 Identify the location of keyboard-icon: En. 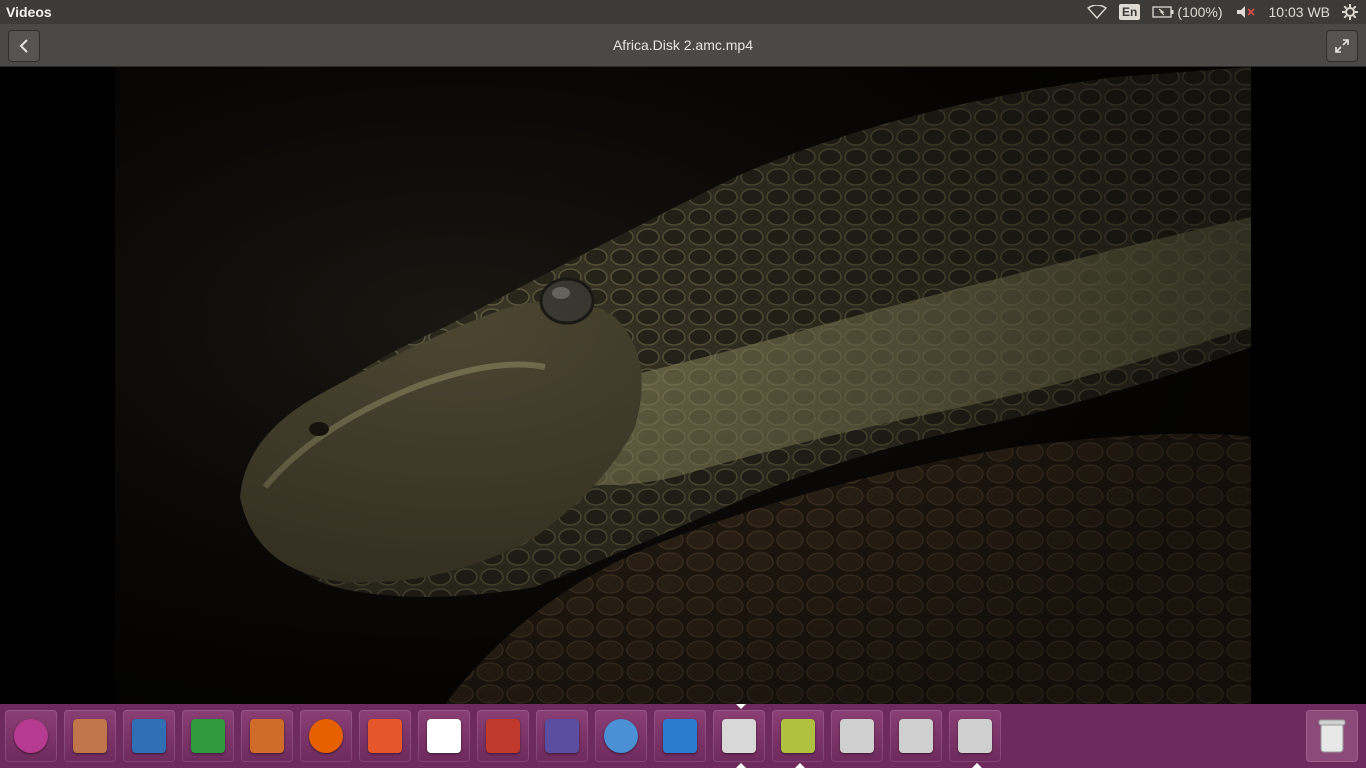
(1130, 12).